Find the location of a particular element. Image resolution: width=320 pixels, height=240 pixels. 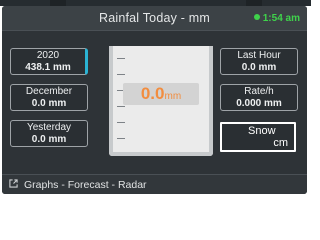

page-margin is located at coordinates (309, 103).